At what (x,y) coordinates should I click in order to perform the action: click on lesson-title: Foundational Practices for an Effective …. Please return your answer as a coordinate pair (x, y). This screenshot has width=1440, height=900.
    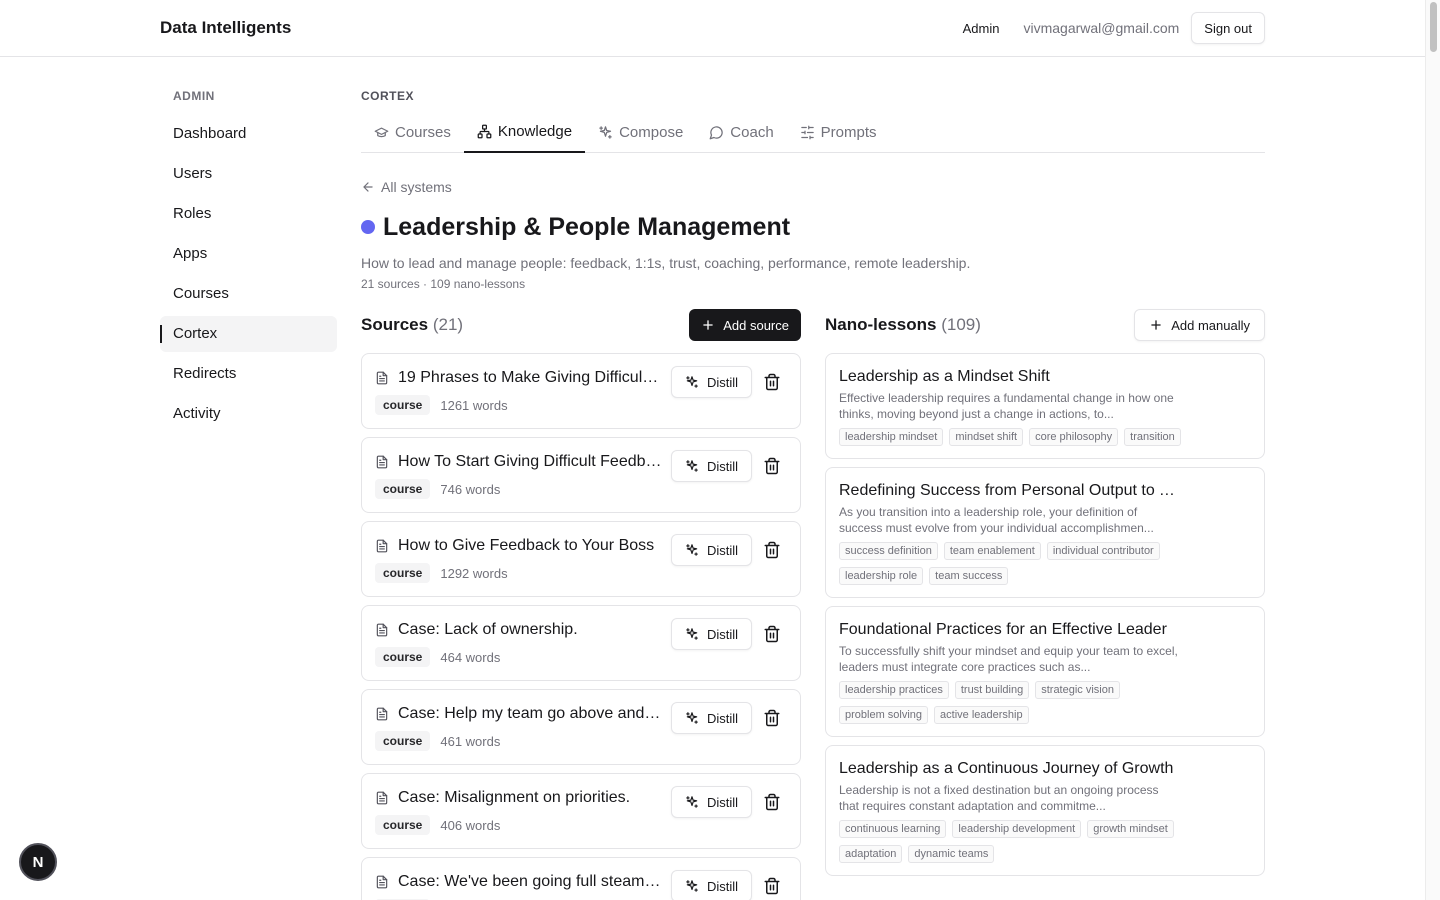
    Looking at the image, I should click on (1009, 630).